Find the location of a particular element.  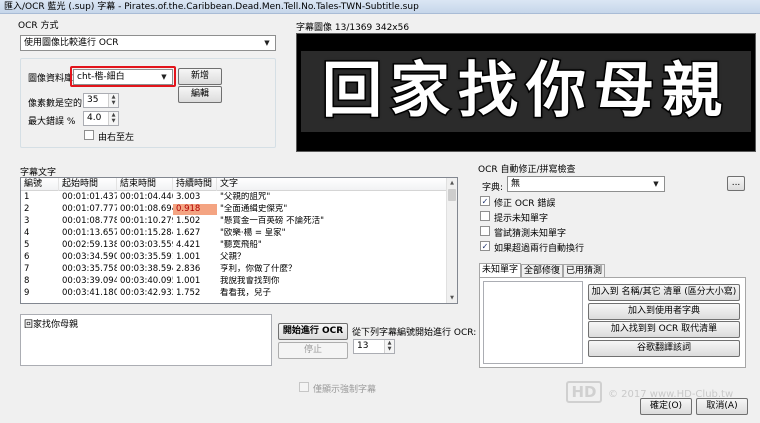

tab-all-fixes: 全部修復 is located at coordinates (542, 271).